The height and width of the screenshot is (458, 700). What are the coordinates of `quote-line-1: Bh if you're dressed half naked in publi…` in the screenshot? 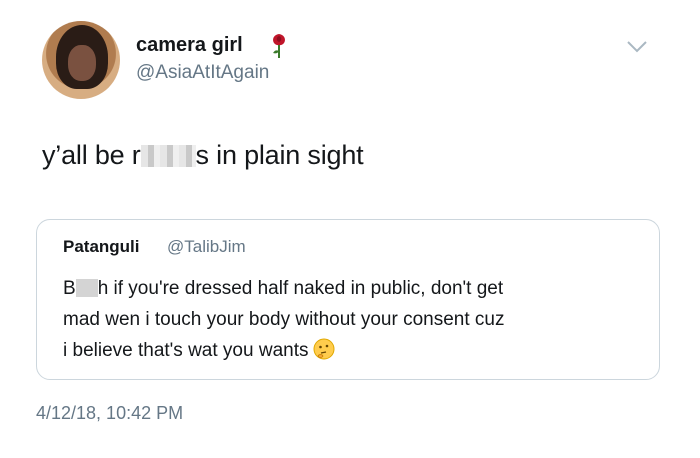 It's located at (283, 288).